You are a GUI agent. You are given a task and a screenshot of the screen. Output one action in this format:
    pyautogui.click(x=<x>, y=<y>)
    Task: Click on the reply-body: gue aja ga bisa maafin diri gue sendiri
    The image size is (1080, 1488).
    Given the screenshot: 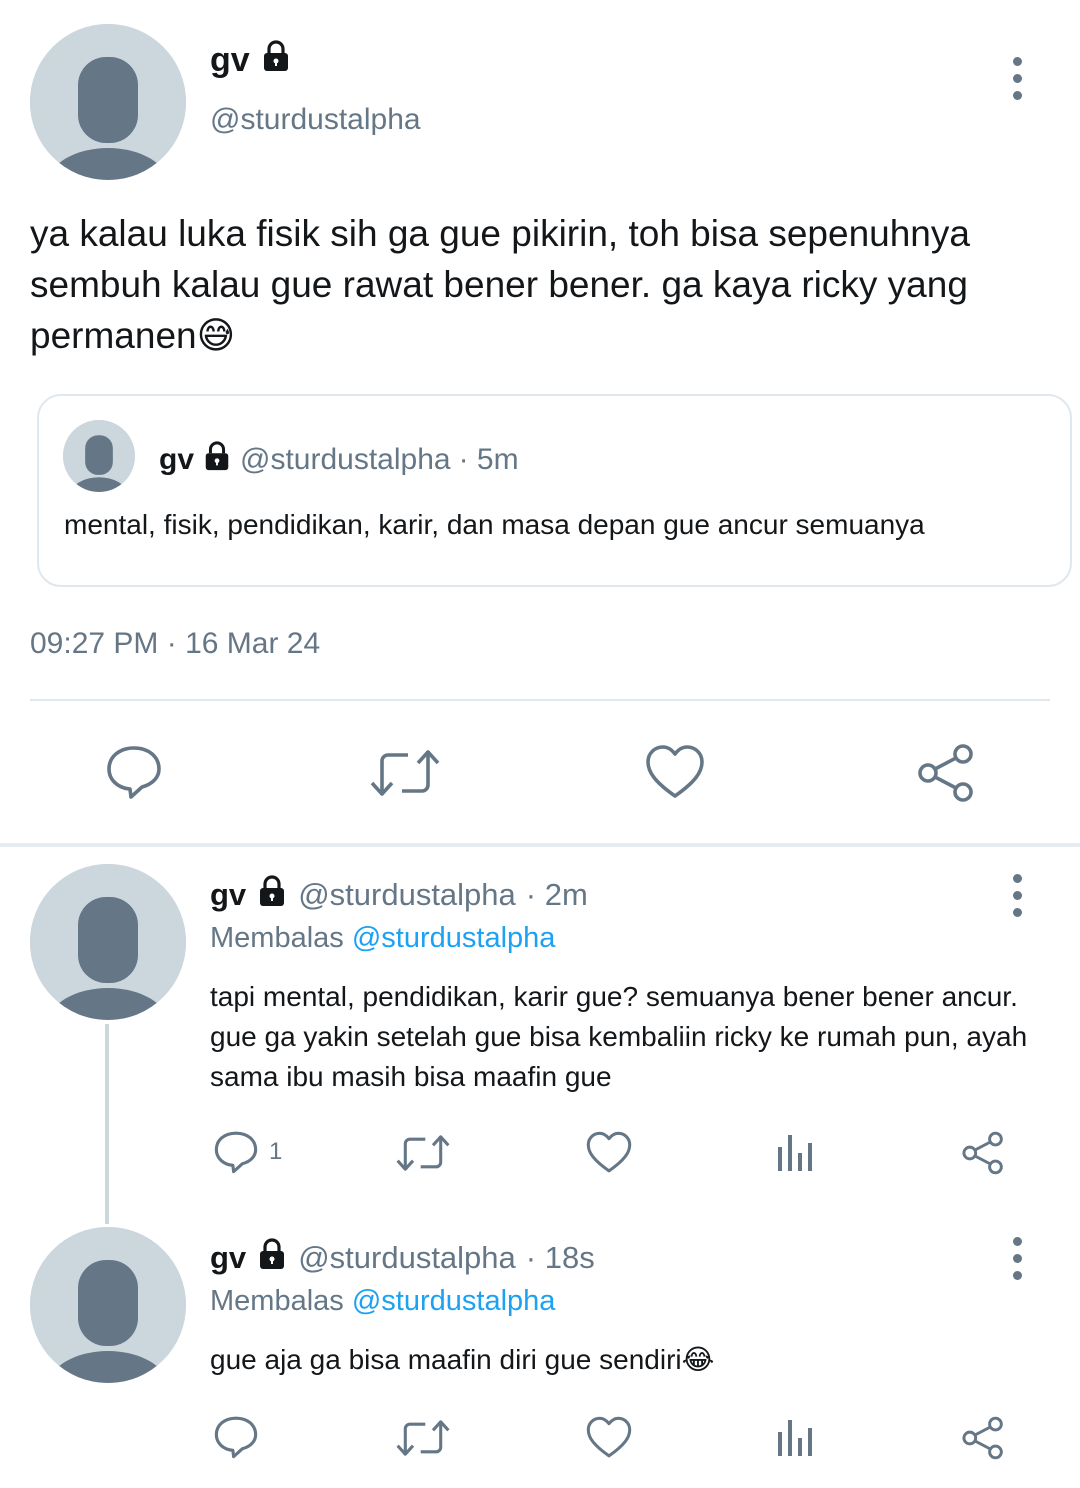 What is the action you would take?
    pyautogui.click(x=446, y=1359)
    